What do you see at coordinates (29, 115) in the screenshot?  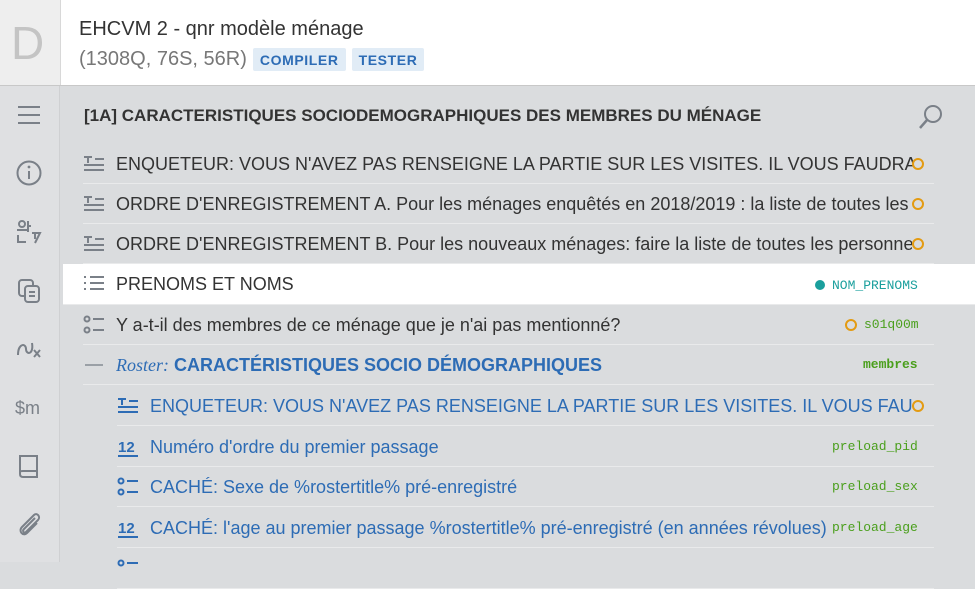 I see `menu-icon` at bounding box center [29, 115].